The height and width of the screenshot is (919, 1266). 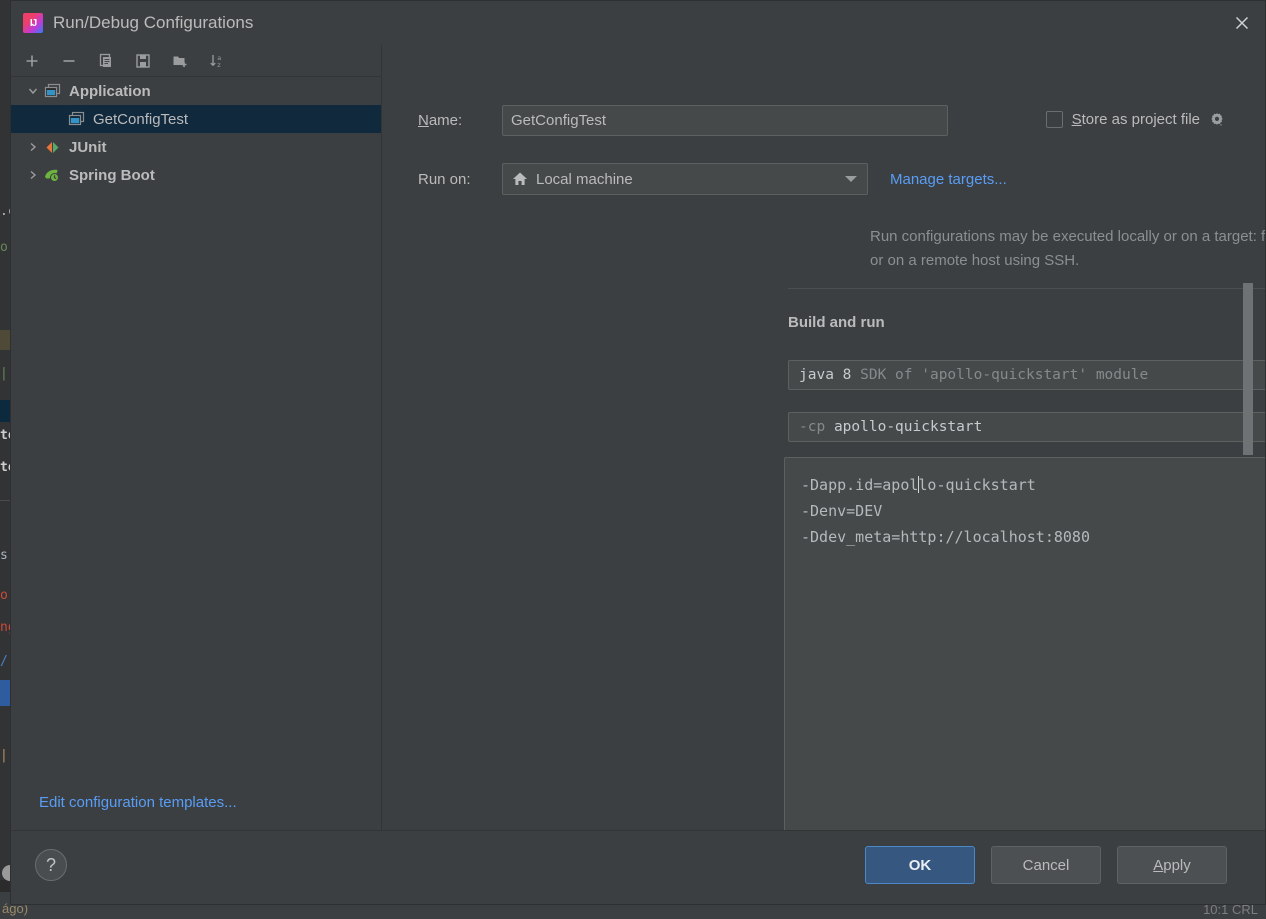 I want to click on section-divider, so click(x=1026, y=288).